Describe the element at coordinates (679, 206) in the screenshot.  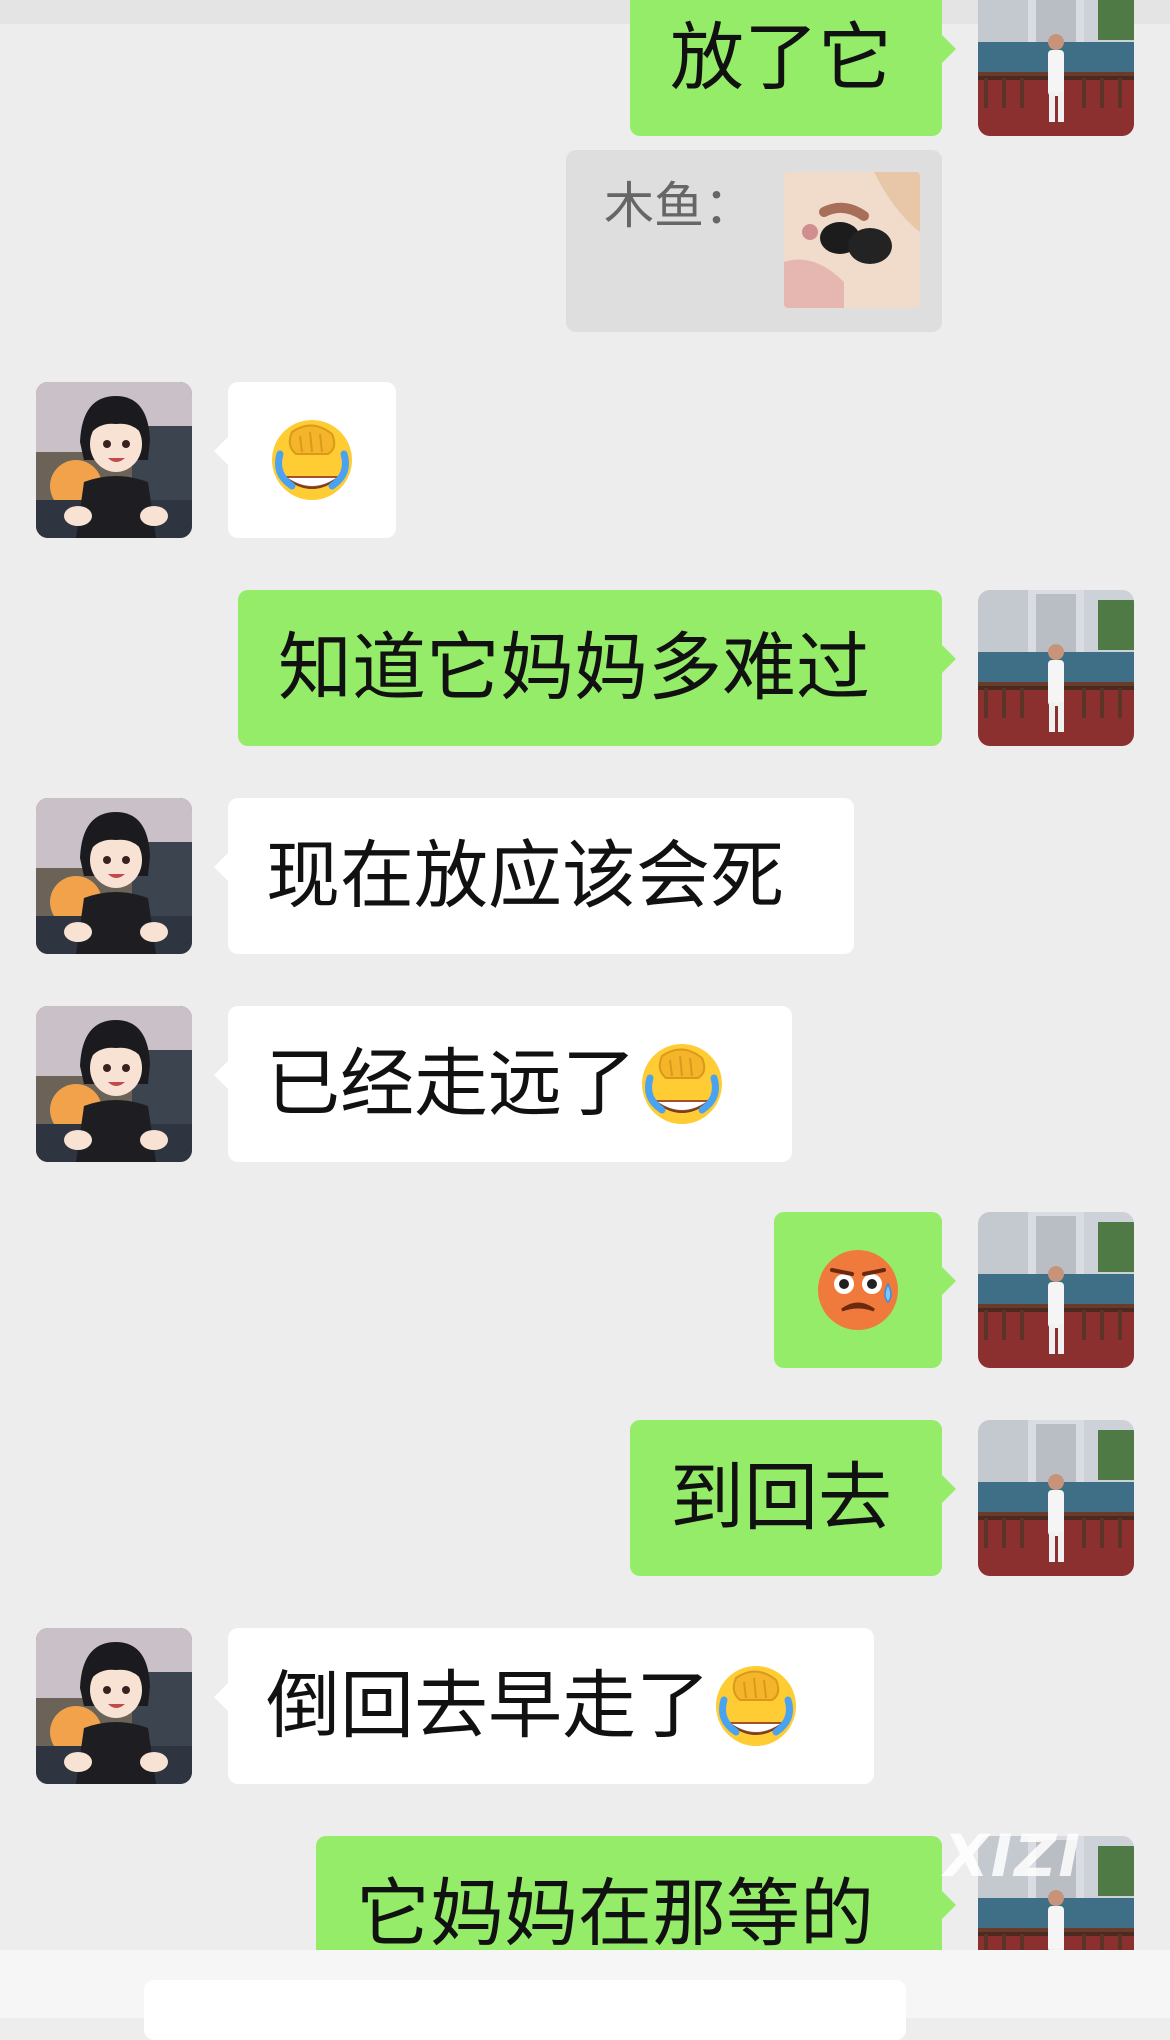
I see `quote-sender-label: 木鱼：` at that location.